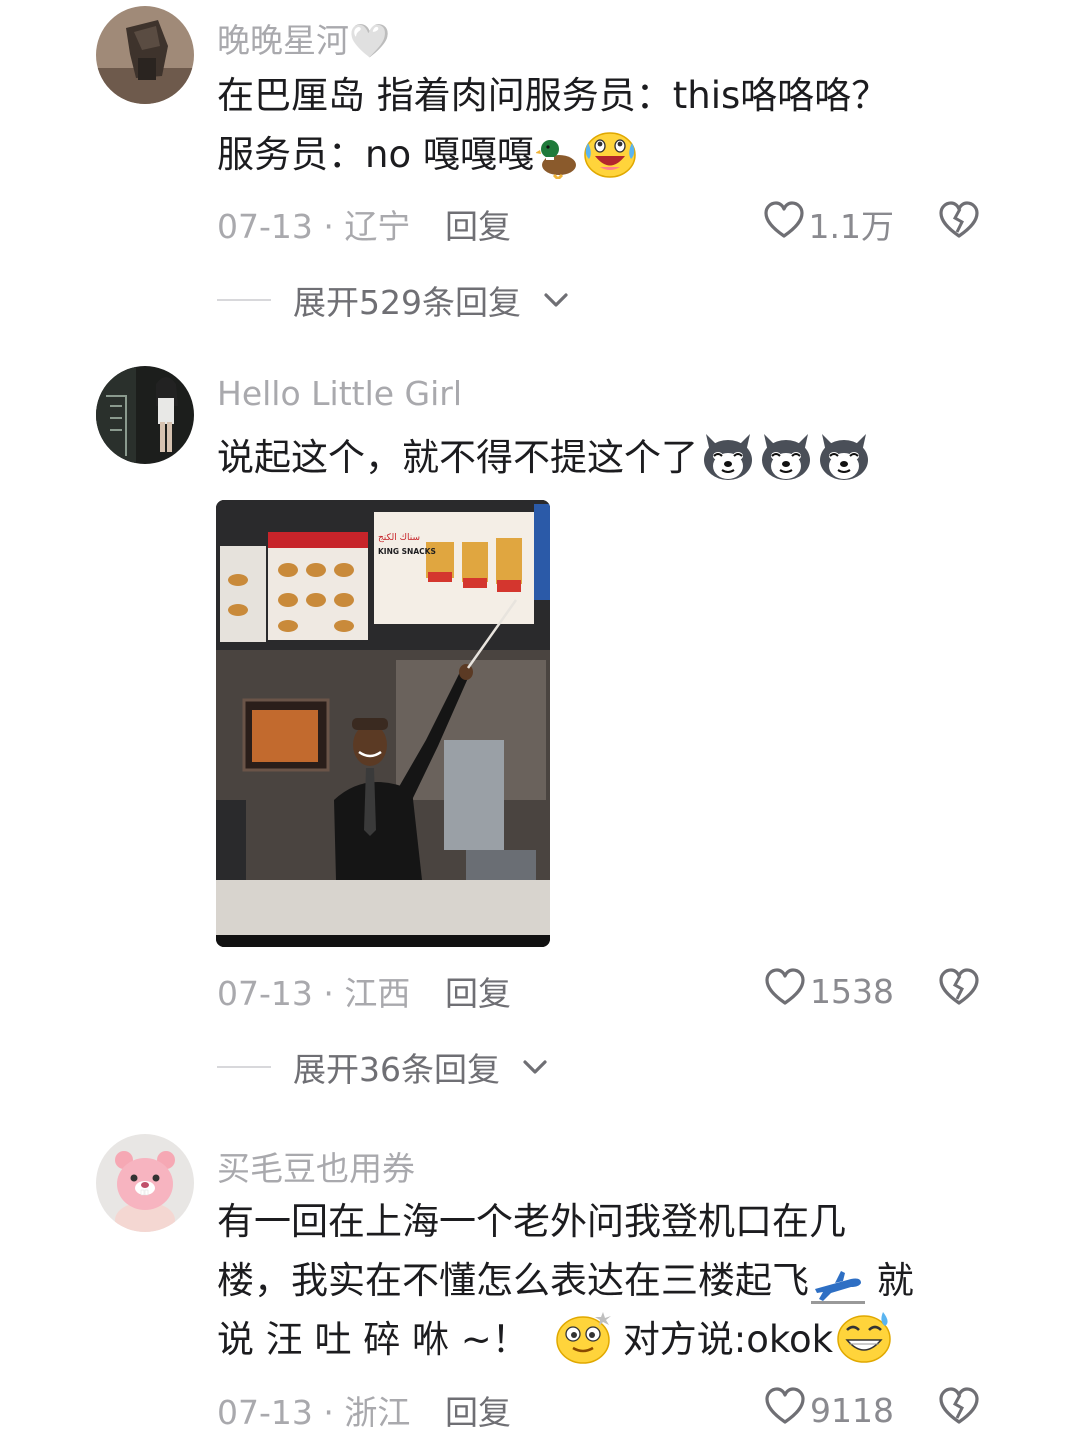  I want to click on dizzy-face-icon, so click(584, 1337).